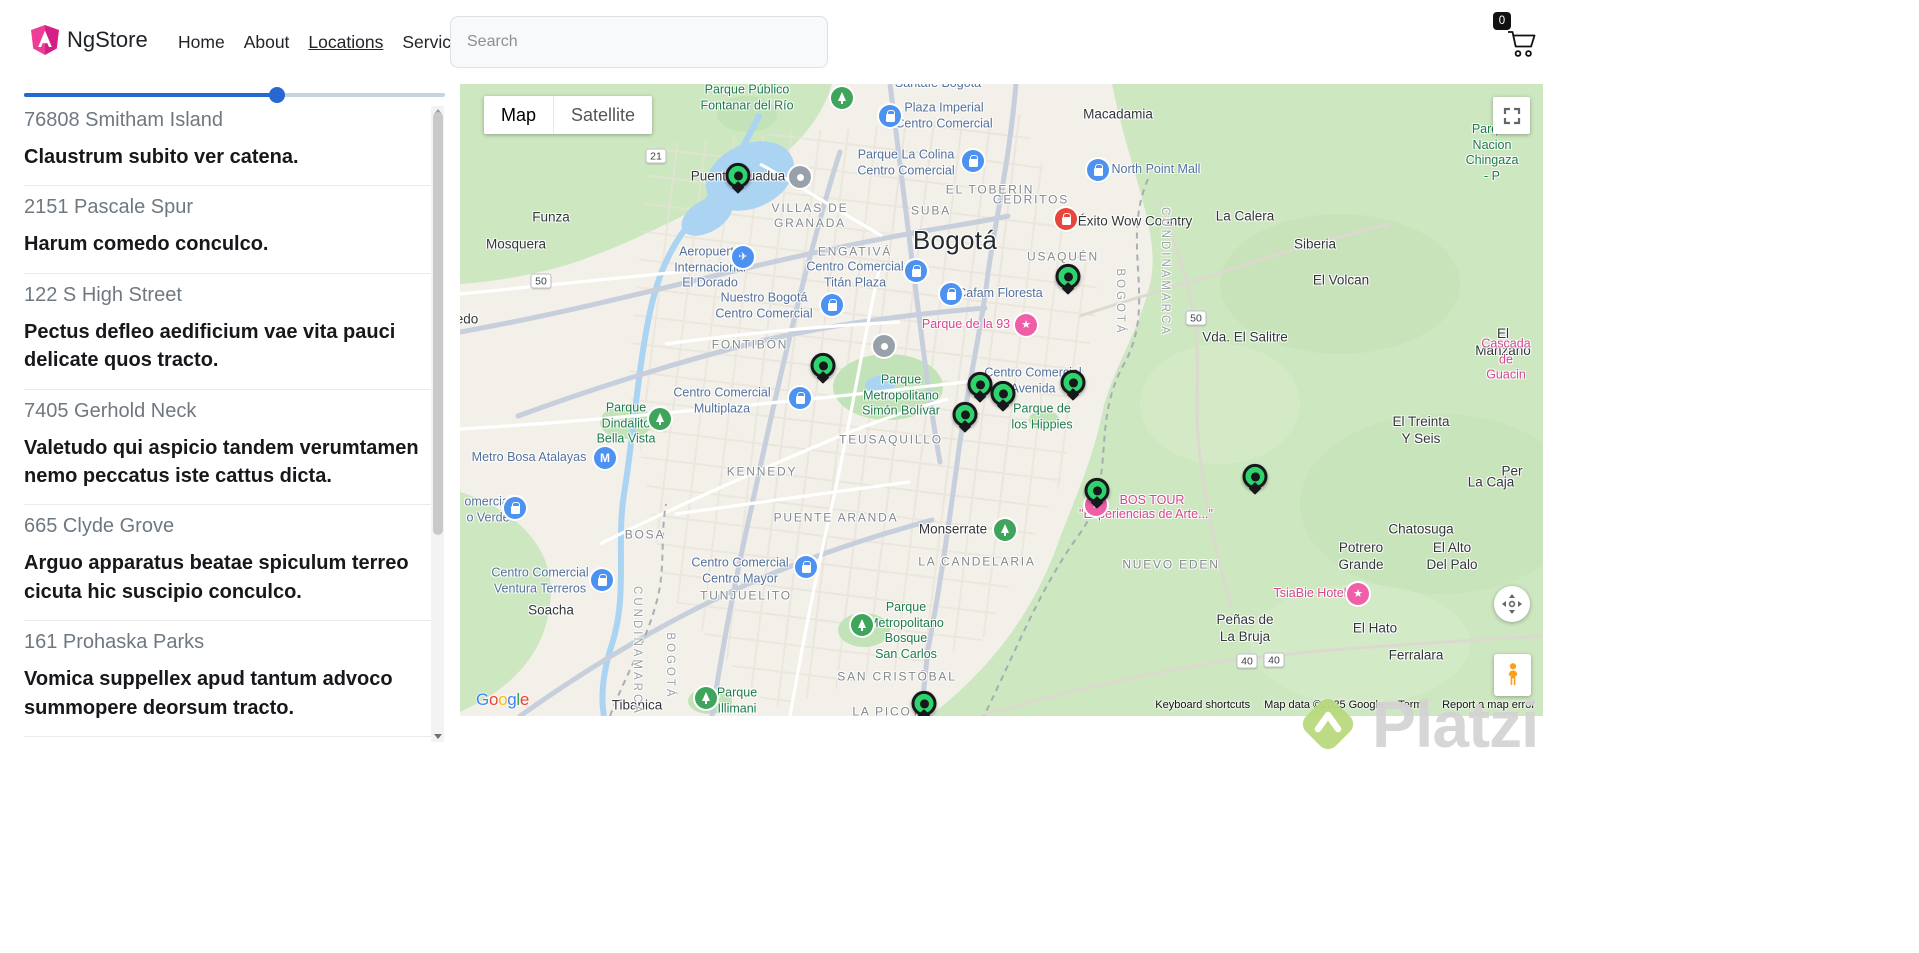  I want to click on range-slider, so click(234, 95).